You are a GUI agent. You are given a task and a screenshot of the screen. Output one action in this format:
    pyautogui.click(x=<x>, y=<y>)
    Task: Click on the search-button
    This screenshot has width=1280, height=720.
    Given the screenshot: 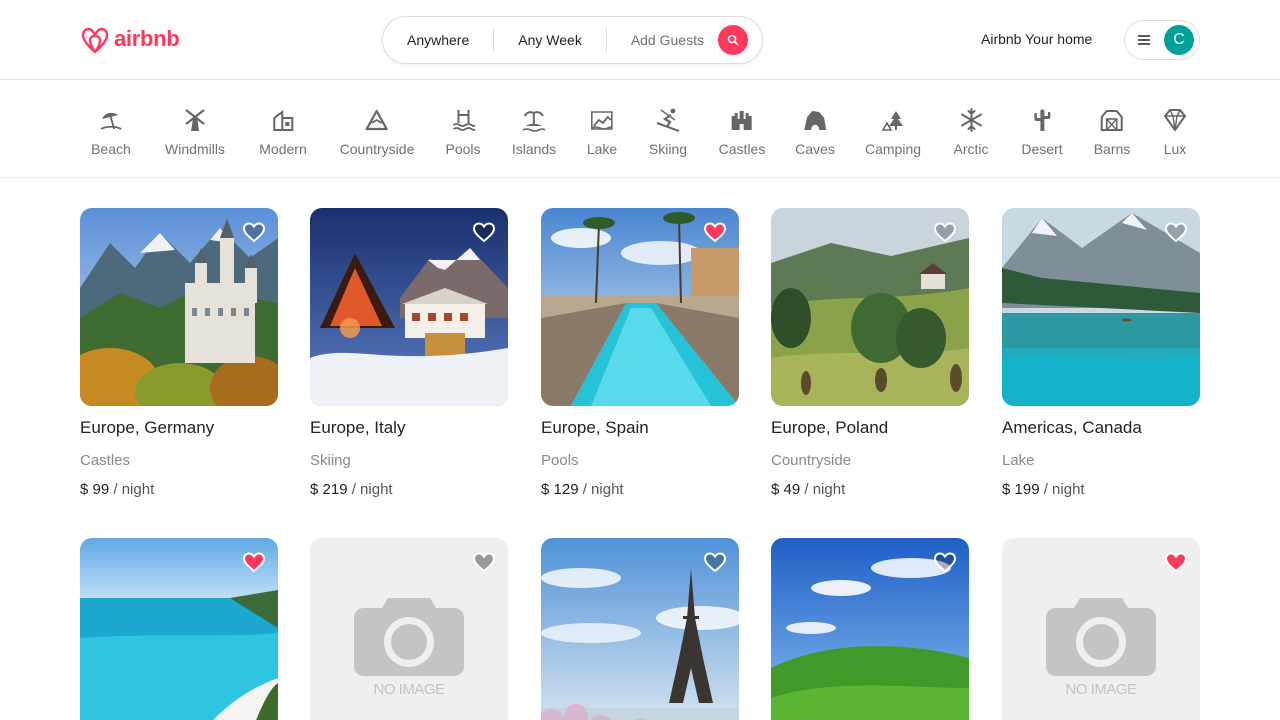 What is the action you would take?
    pyautogui.click(x=732, y=40)
    